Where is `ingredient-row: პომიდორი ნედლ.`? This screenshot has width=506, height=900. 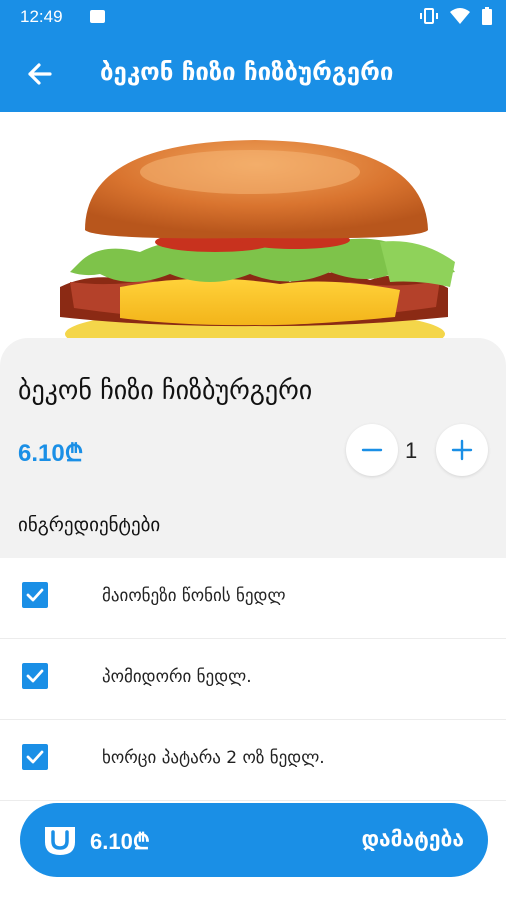
ingredient-row: პომიდორი ნედლ. is located at coordinates (253, 679).